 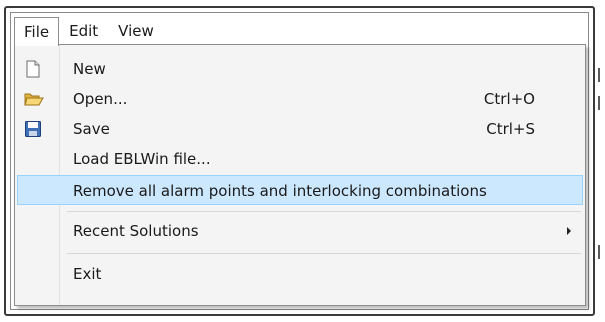 What do you see at coordinates (89, 69) in the screenshot?
I see `menu-item-label: New` at bounding box center [89, 69].